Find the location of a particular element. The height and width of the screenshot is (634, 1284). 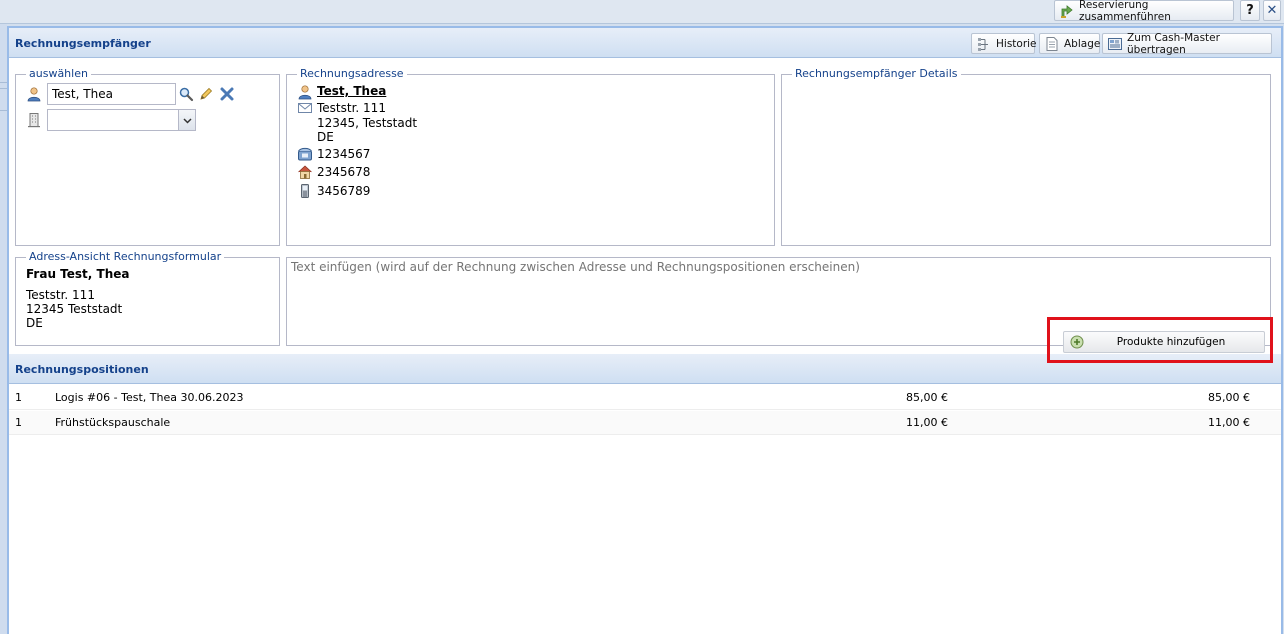

transfer-cash-master-label: Zum Cash-Master übertragen is located at coordinates (1173, 43).